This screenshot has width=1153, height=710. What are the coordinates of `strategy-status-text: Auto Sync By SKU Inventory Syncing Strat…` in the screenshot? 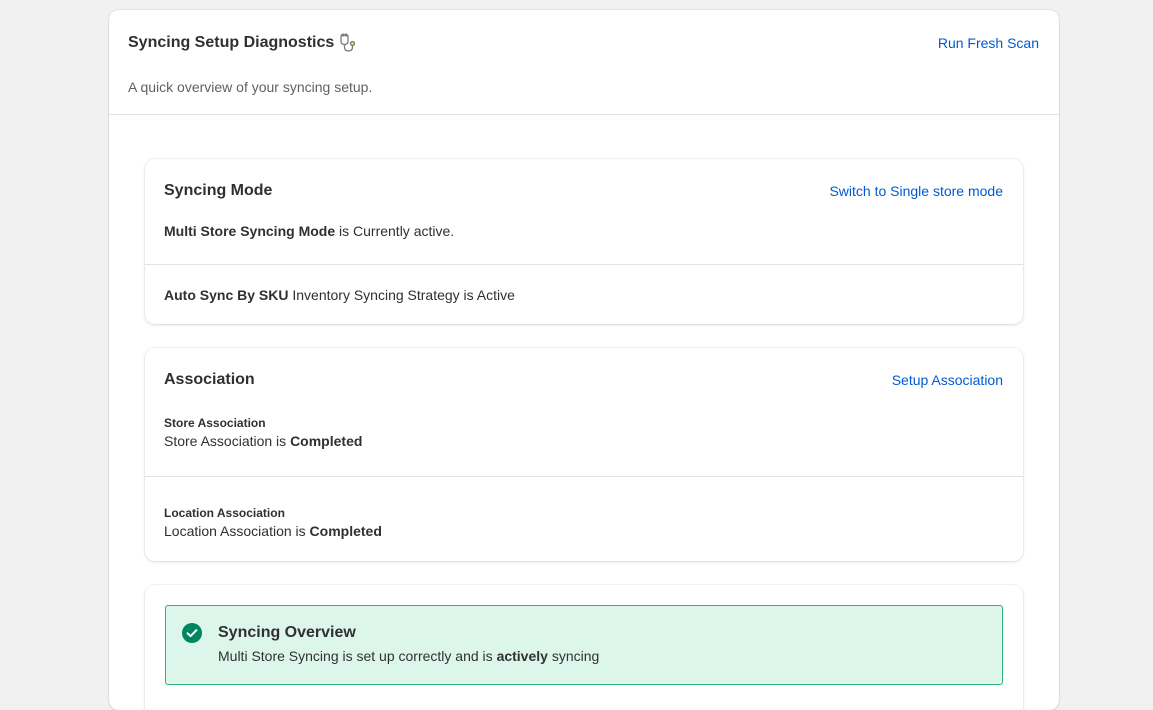 It's located at (583, 295).